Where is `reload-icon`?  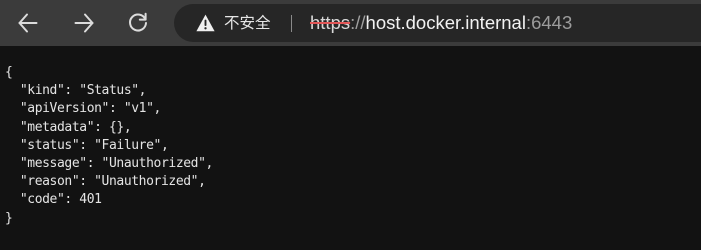 reload-icon is located at coordinates (138, 23).